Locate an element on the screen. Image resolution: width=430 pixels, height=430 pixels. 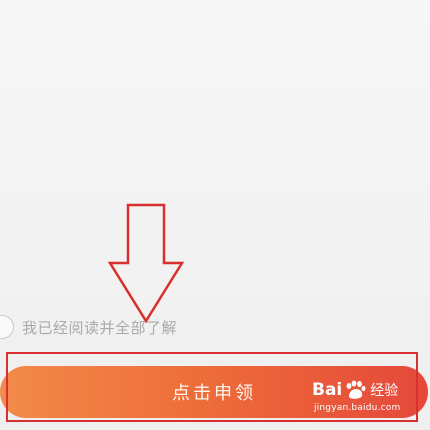
agreement-radio is located at coordinates (7, 327).